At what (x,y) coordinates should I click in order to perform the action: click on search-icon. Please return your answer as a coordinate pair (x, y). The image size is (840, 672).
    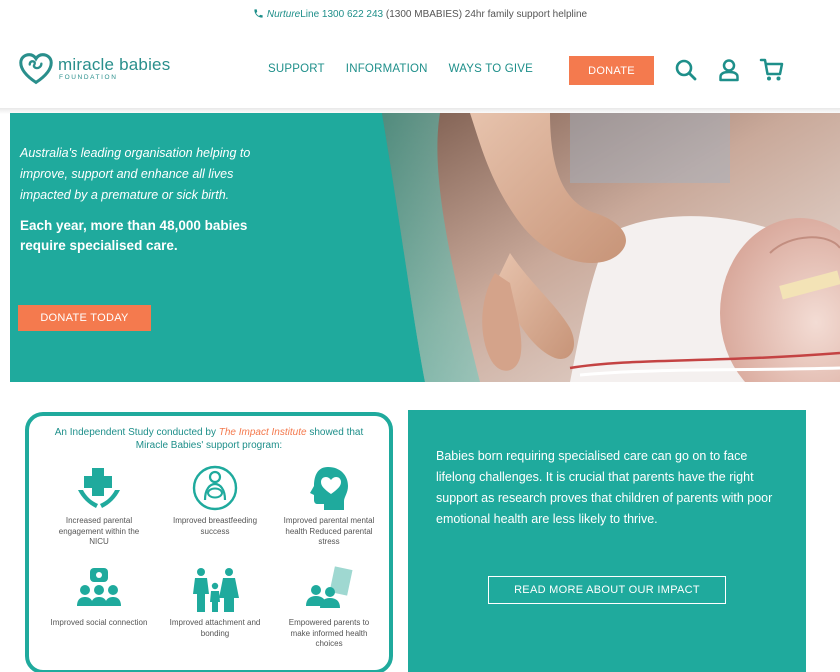
    Looking at the image, I should click on (686, 70).